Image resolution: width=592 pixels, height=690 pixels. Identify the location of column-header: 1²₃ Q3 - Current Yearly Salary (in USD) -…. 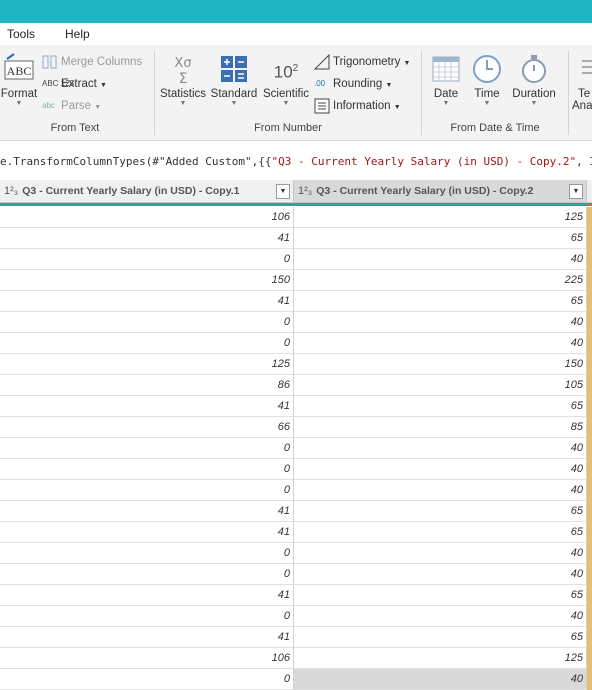
(147, 191).